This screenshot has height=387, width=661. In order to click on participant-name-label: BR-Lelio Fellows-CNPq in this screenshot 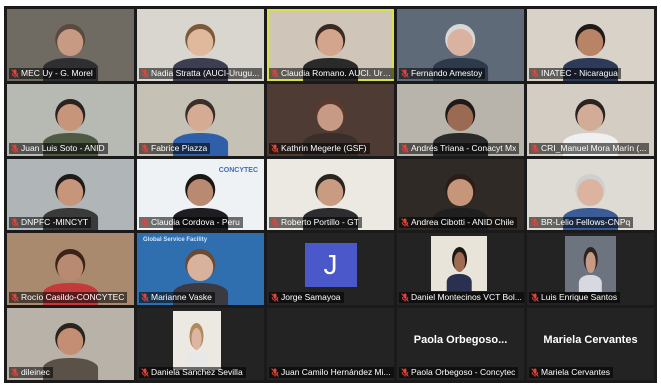, I will do `click(581, 223)`.